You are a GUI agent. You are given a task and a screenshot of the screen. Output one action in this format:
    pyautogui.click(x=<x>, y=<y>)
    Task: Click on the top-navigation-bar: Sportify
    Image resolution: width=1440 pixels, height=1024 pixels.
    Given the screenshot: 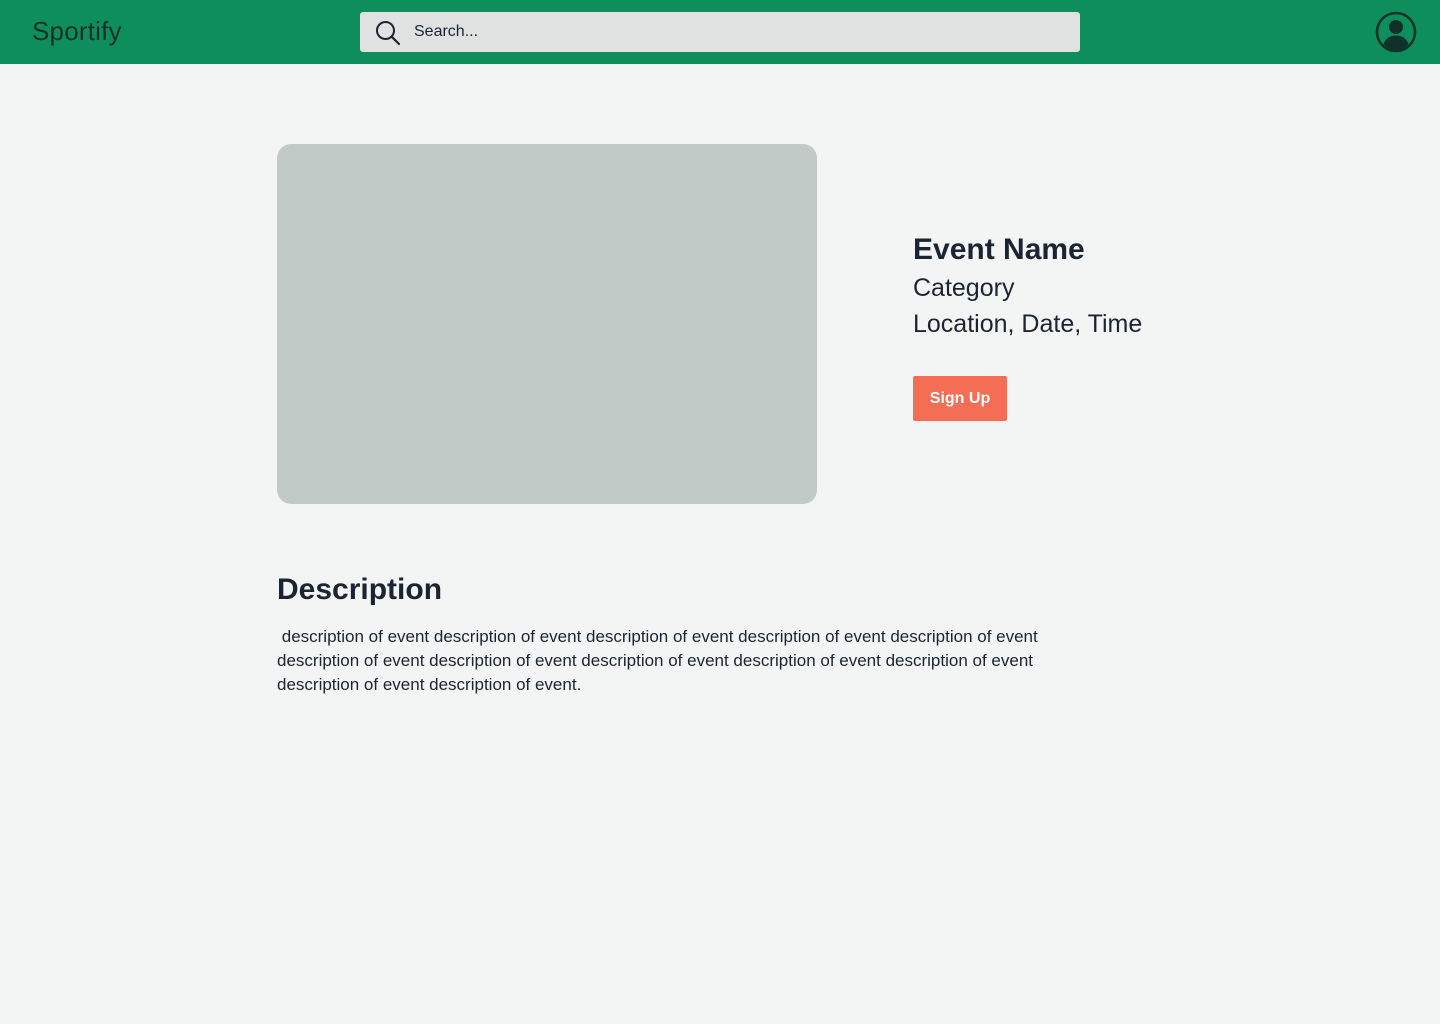 What is the action you would take?
    pyautogui.click(x=720, y=32)
    